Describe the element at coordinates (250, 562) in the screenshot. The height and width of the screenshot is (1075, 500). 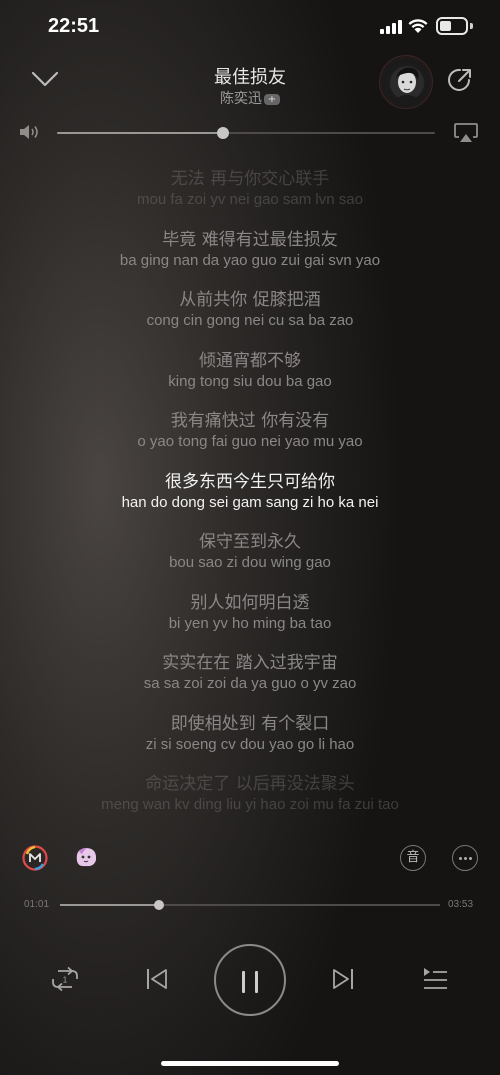
I see `lyric-romanization: bou sao zi dou wing gao` at that location.